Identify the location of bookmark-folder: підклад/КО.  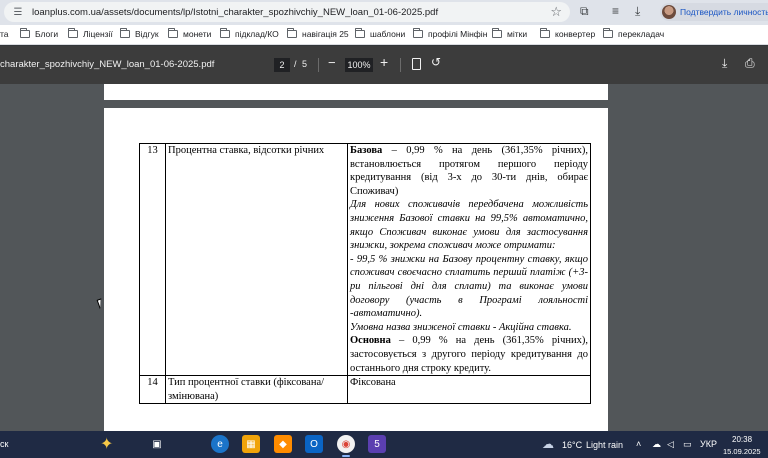
(249, 33).